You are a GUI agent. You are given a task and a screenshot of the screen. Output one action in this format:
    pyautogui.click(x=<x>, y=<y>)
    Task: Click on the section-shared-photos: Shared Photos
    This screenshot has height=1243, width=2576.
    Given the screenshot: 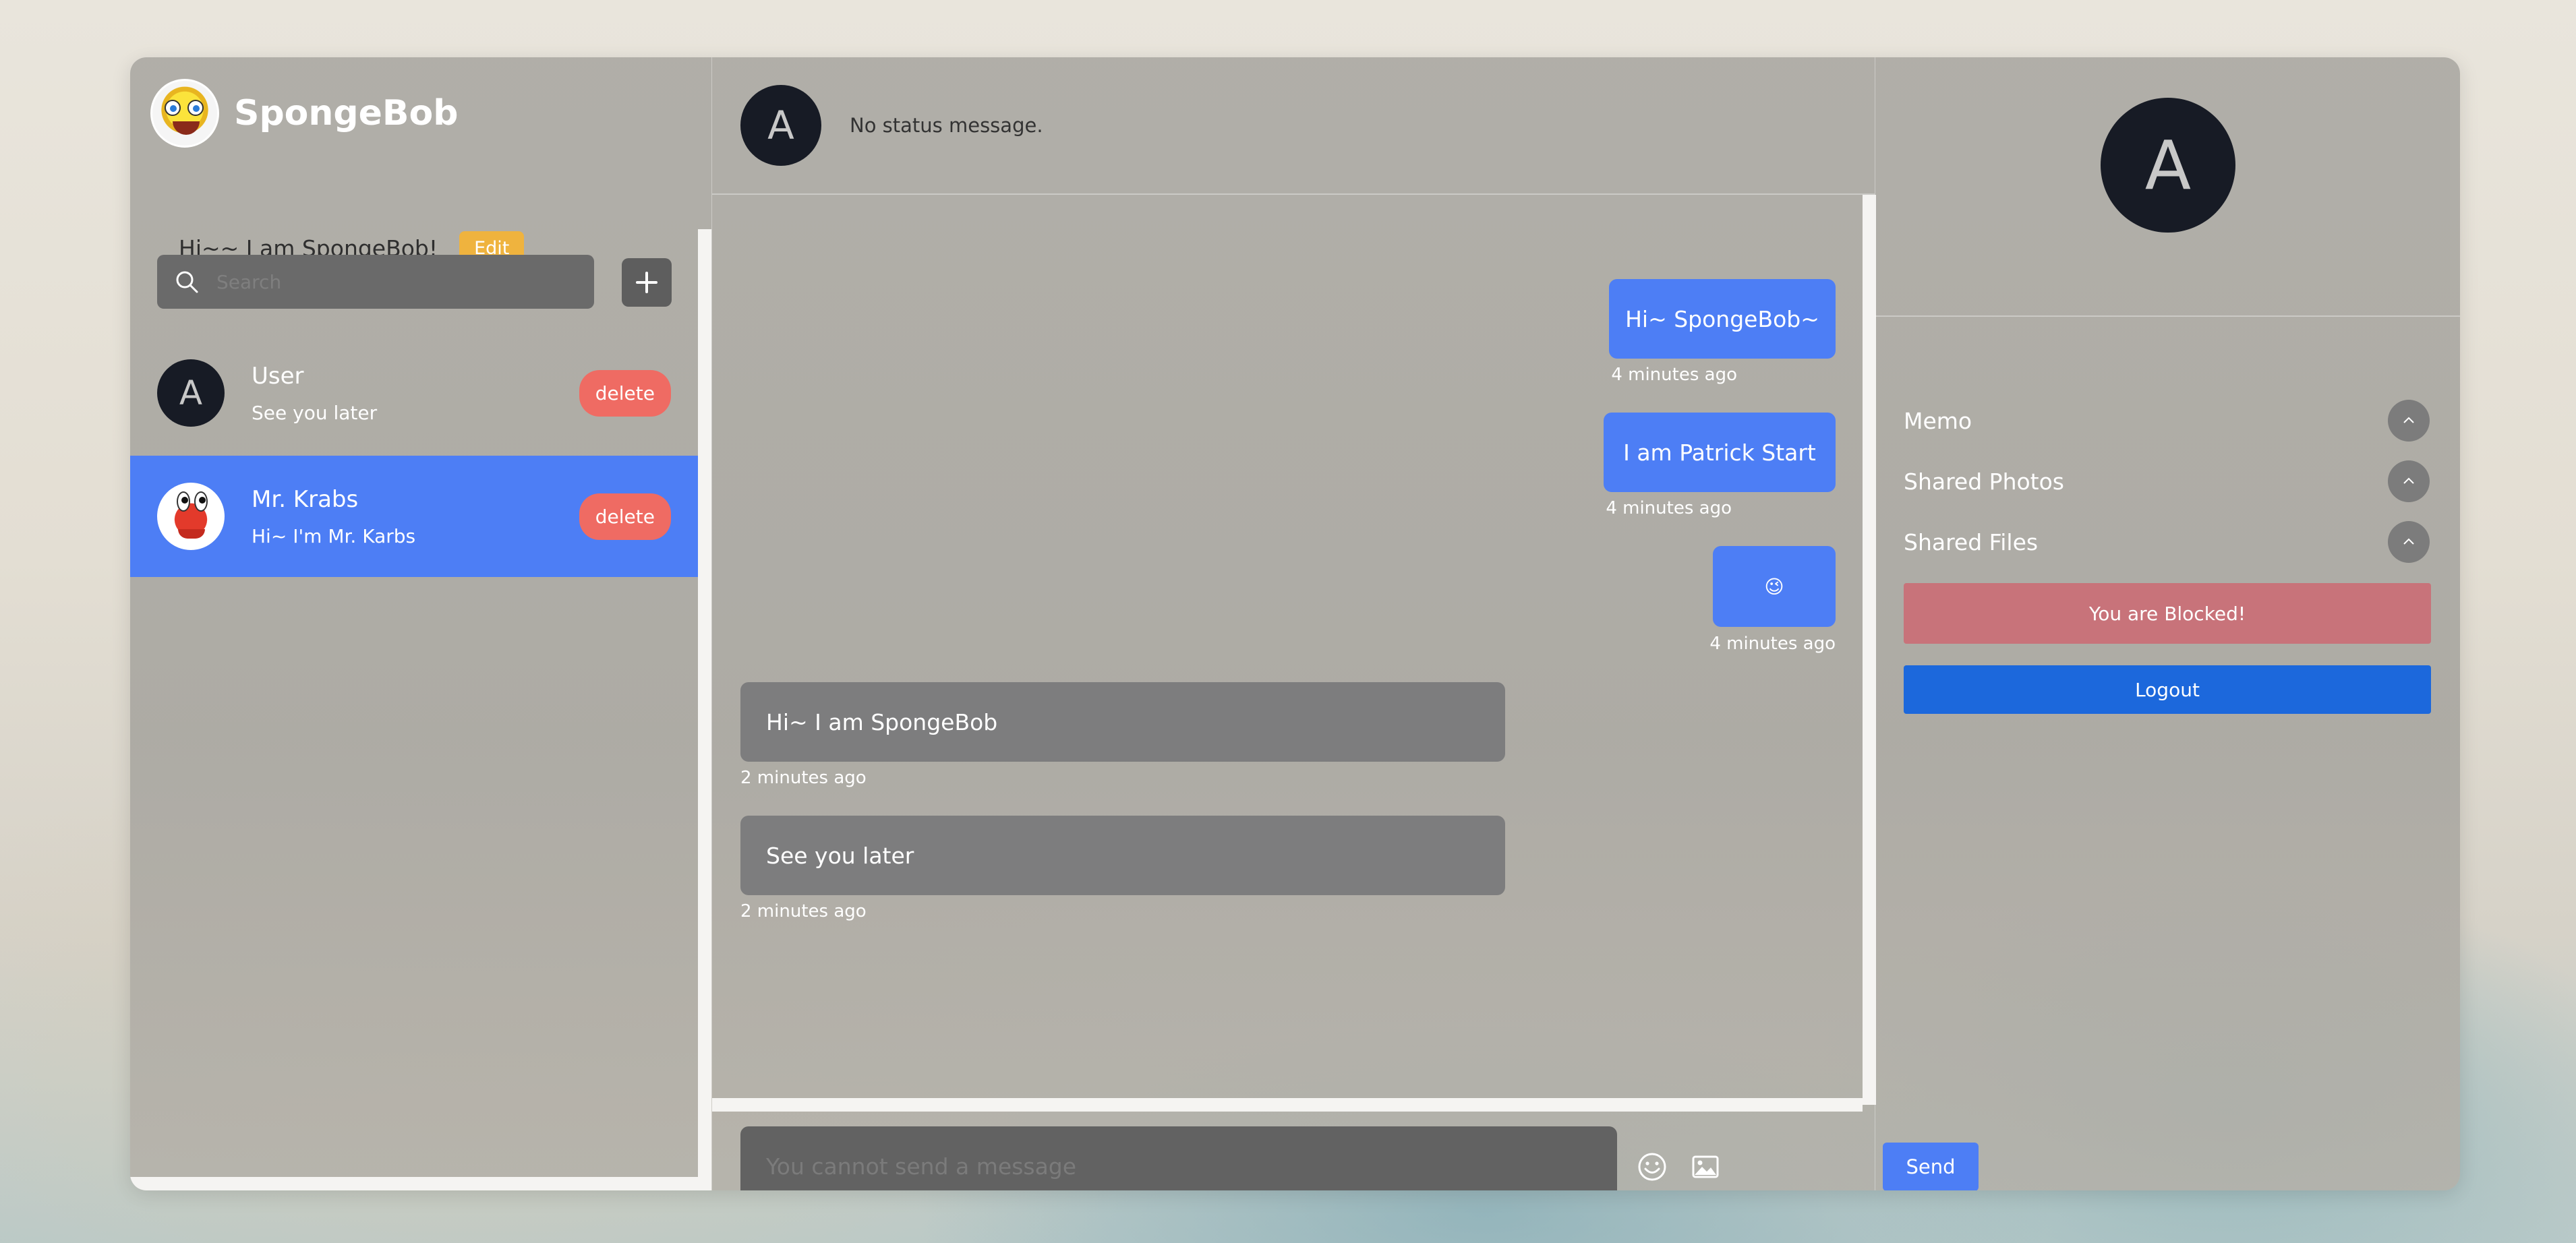 What is the action you would take?
    pyautogui.click(x=2167, y=481)
    